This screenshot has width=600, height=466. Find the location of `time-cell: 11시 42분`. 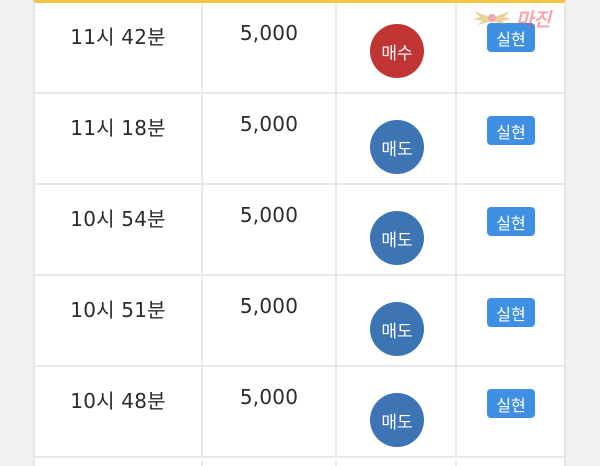

time-cell: 11시 42분 is located at coordinates (119, 47).